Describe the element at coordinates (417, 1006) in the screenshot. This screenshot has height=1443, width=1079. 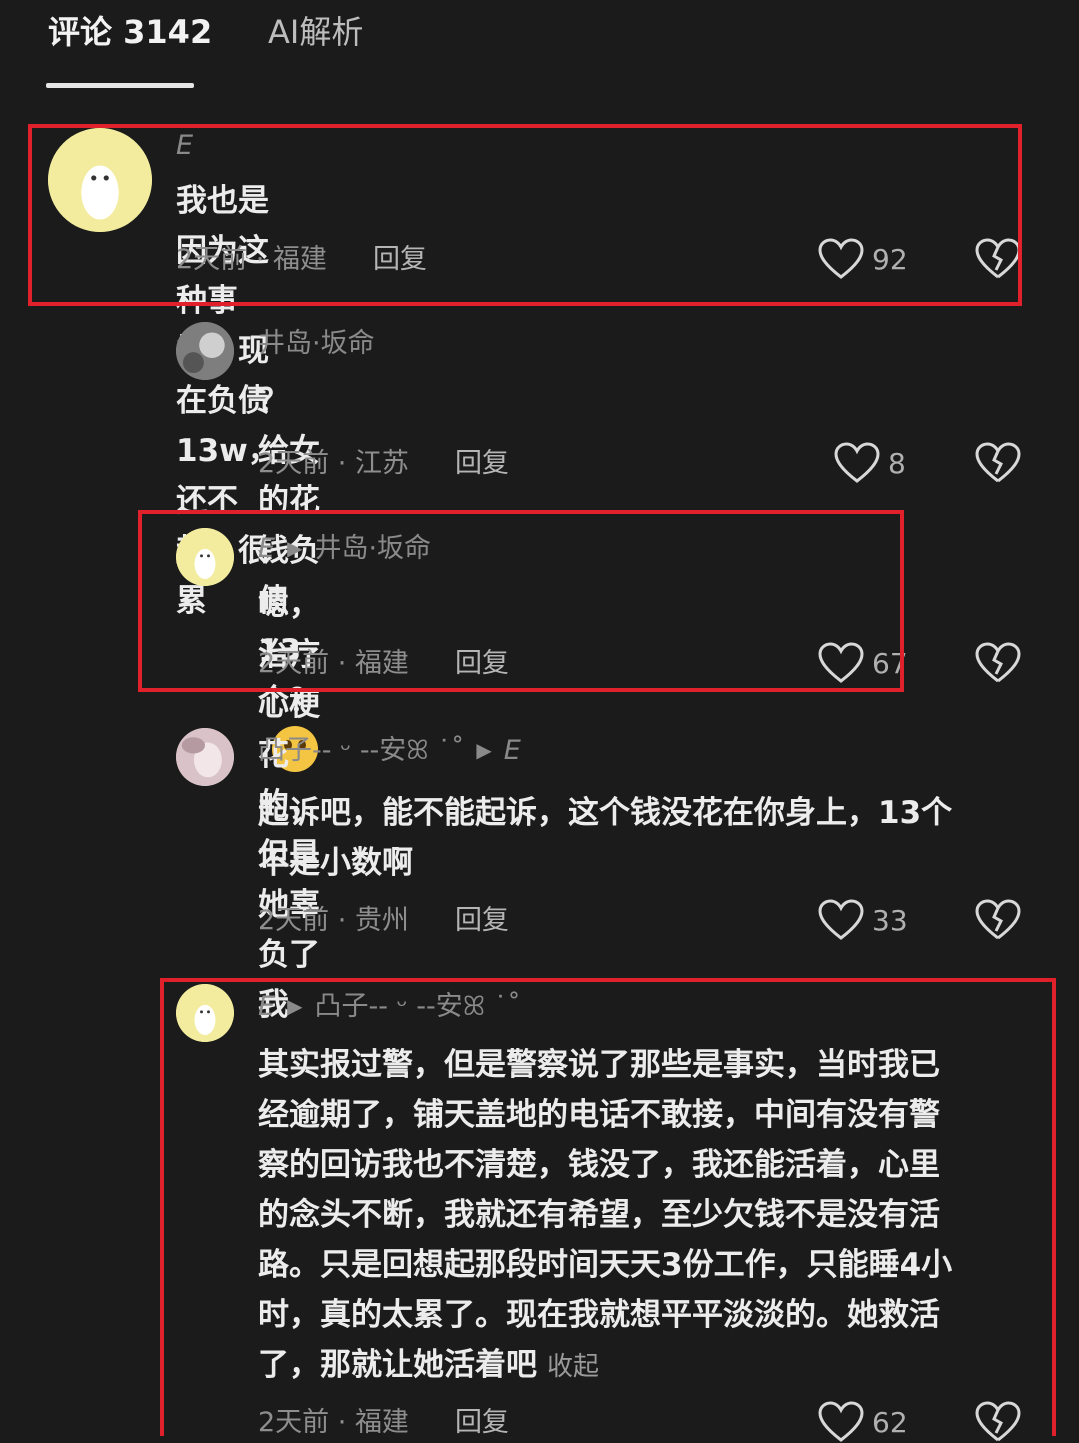
I see `reply-to-name: 凸子-- ᵕ --安ꕤ ˙˚` at that location.